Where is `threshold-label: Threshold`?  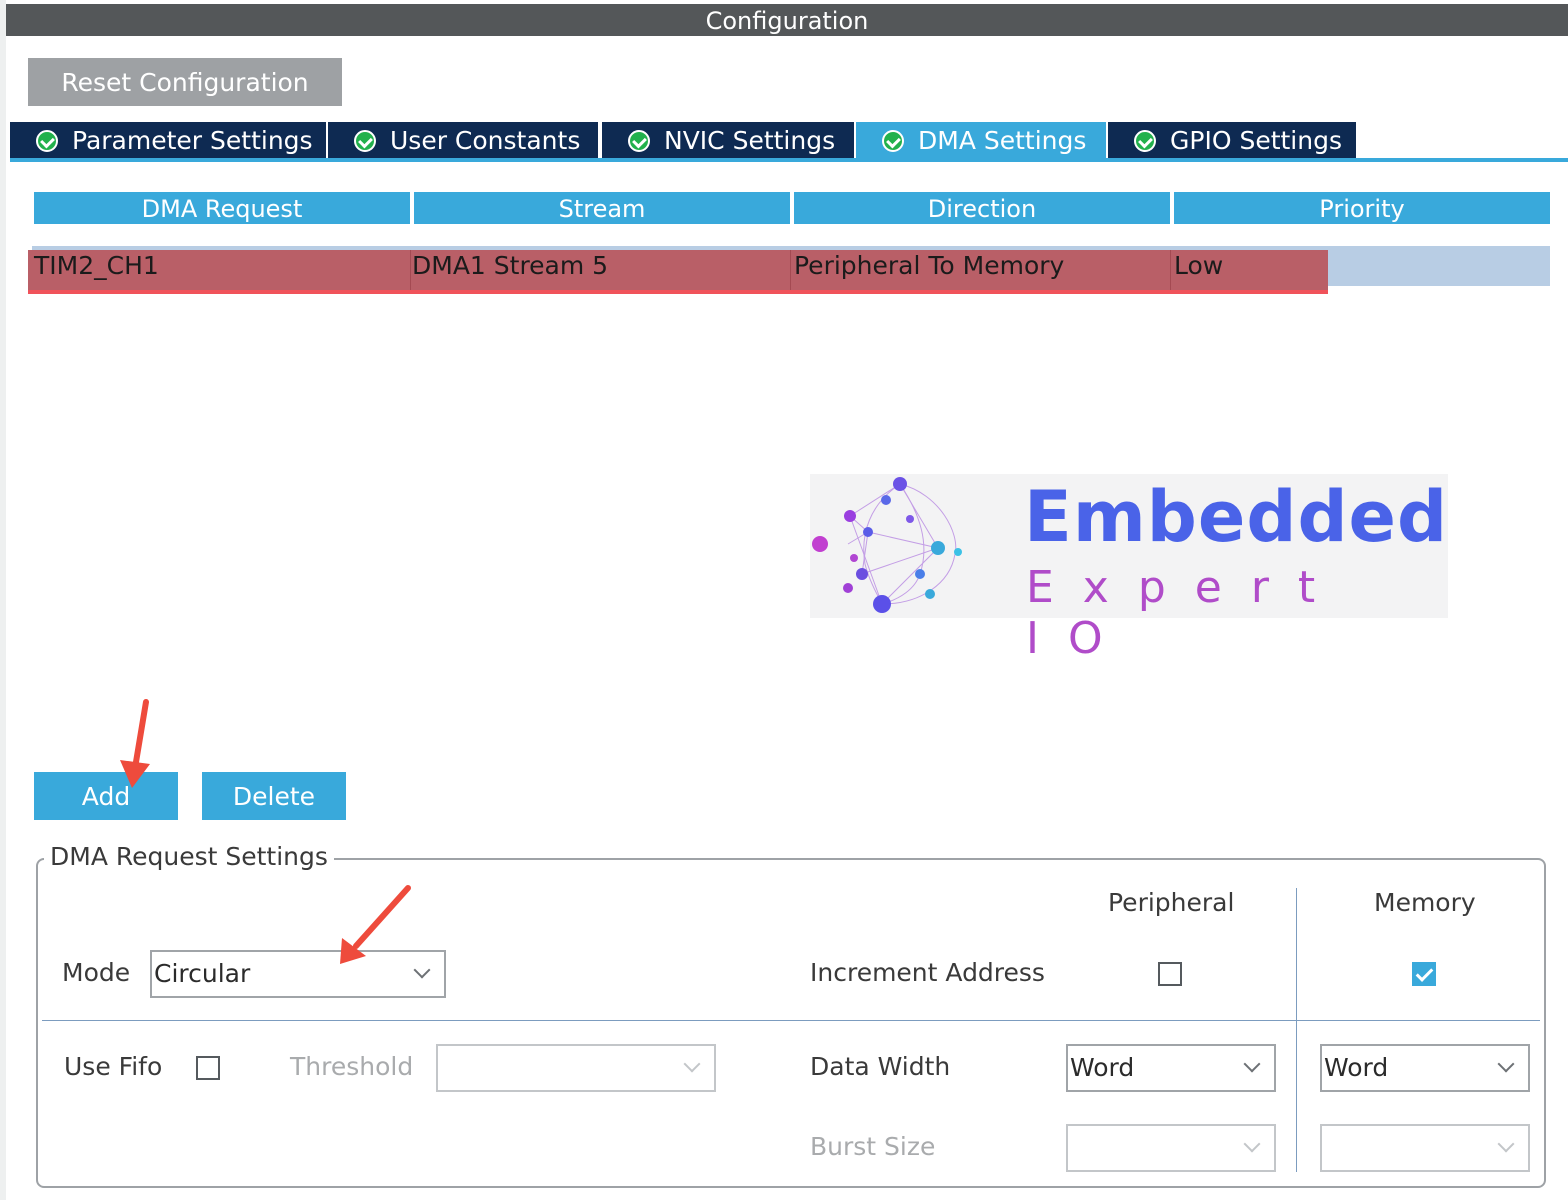 threshold-label: Threshold is located at coordinates (352, 1066).